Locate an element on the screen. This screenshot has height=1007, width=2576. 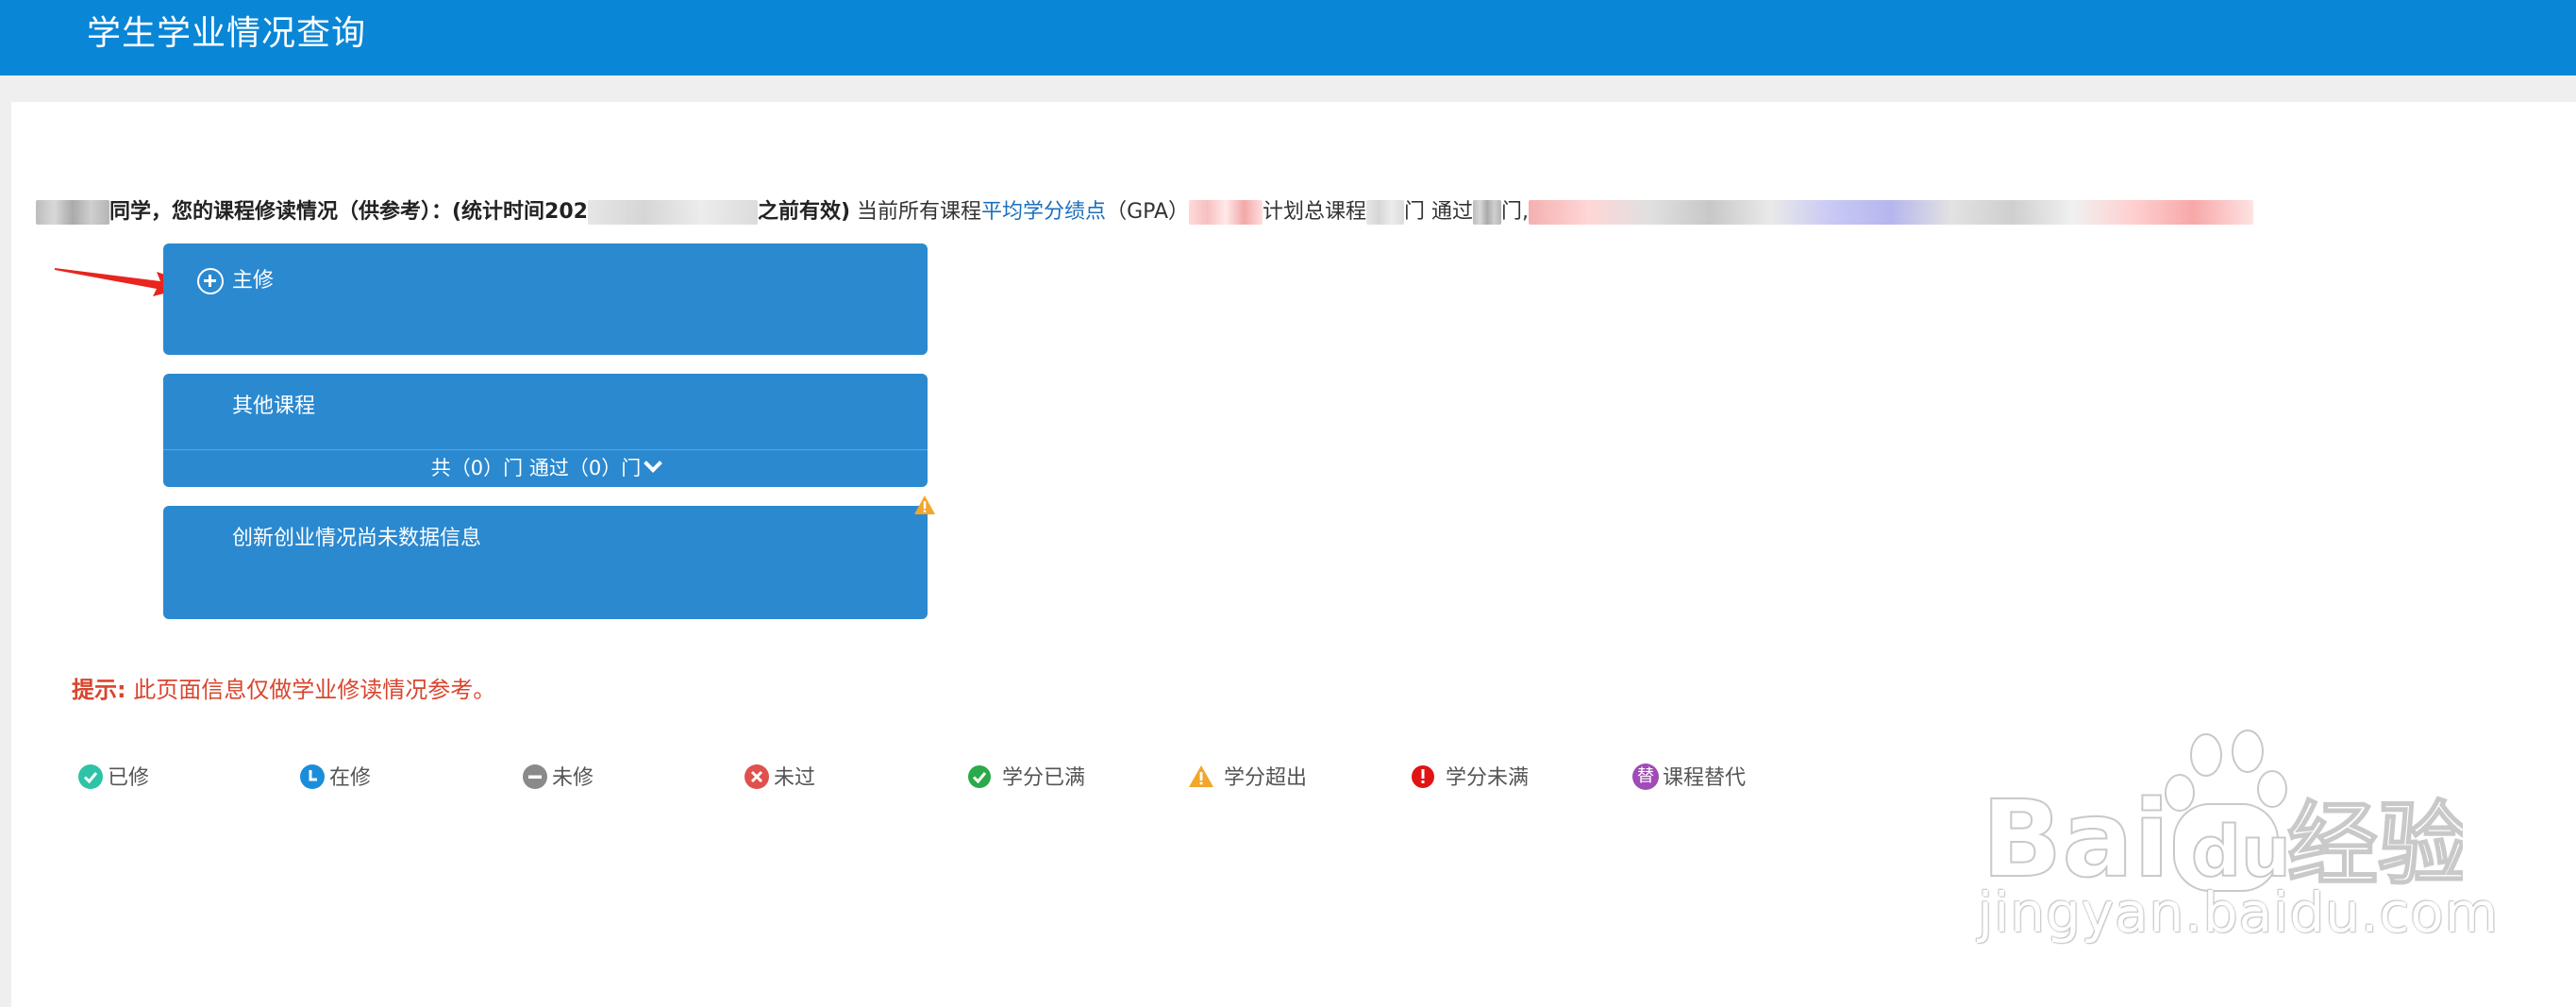
legend-label: 未过 is located at coordinates (795, 778).